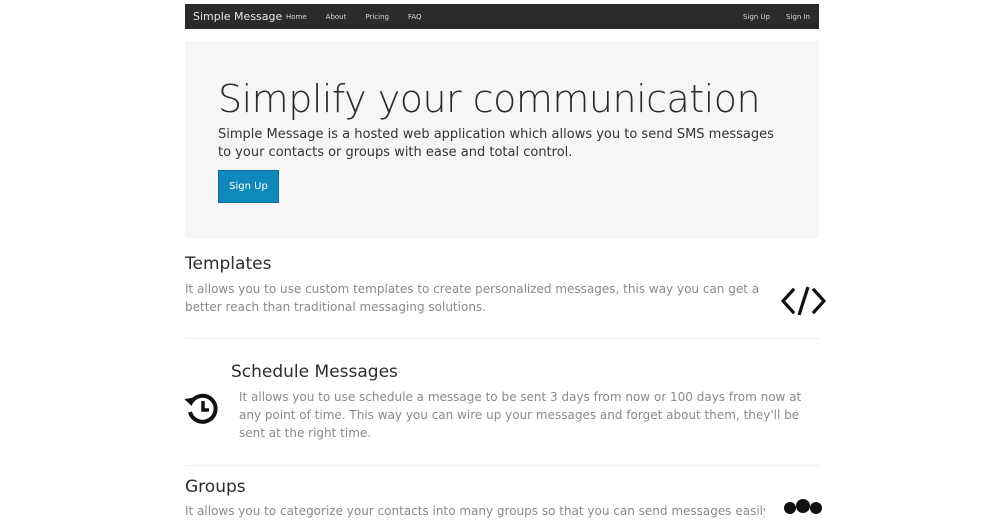 The width and height of the screenshot is (1000, 520). I want to click on signup-button: Sign Up, so click(248, 186).